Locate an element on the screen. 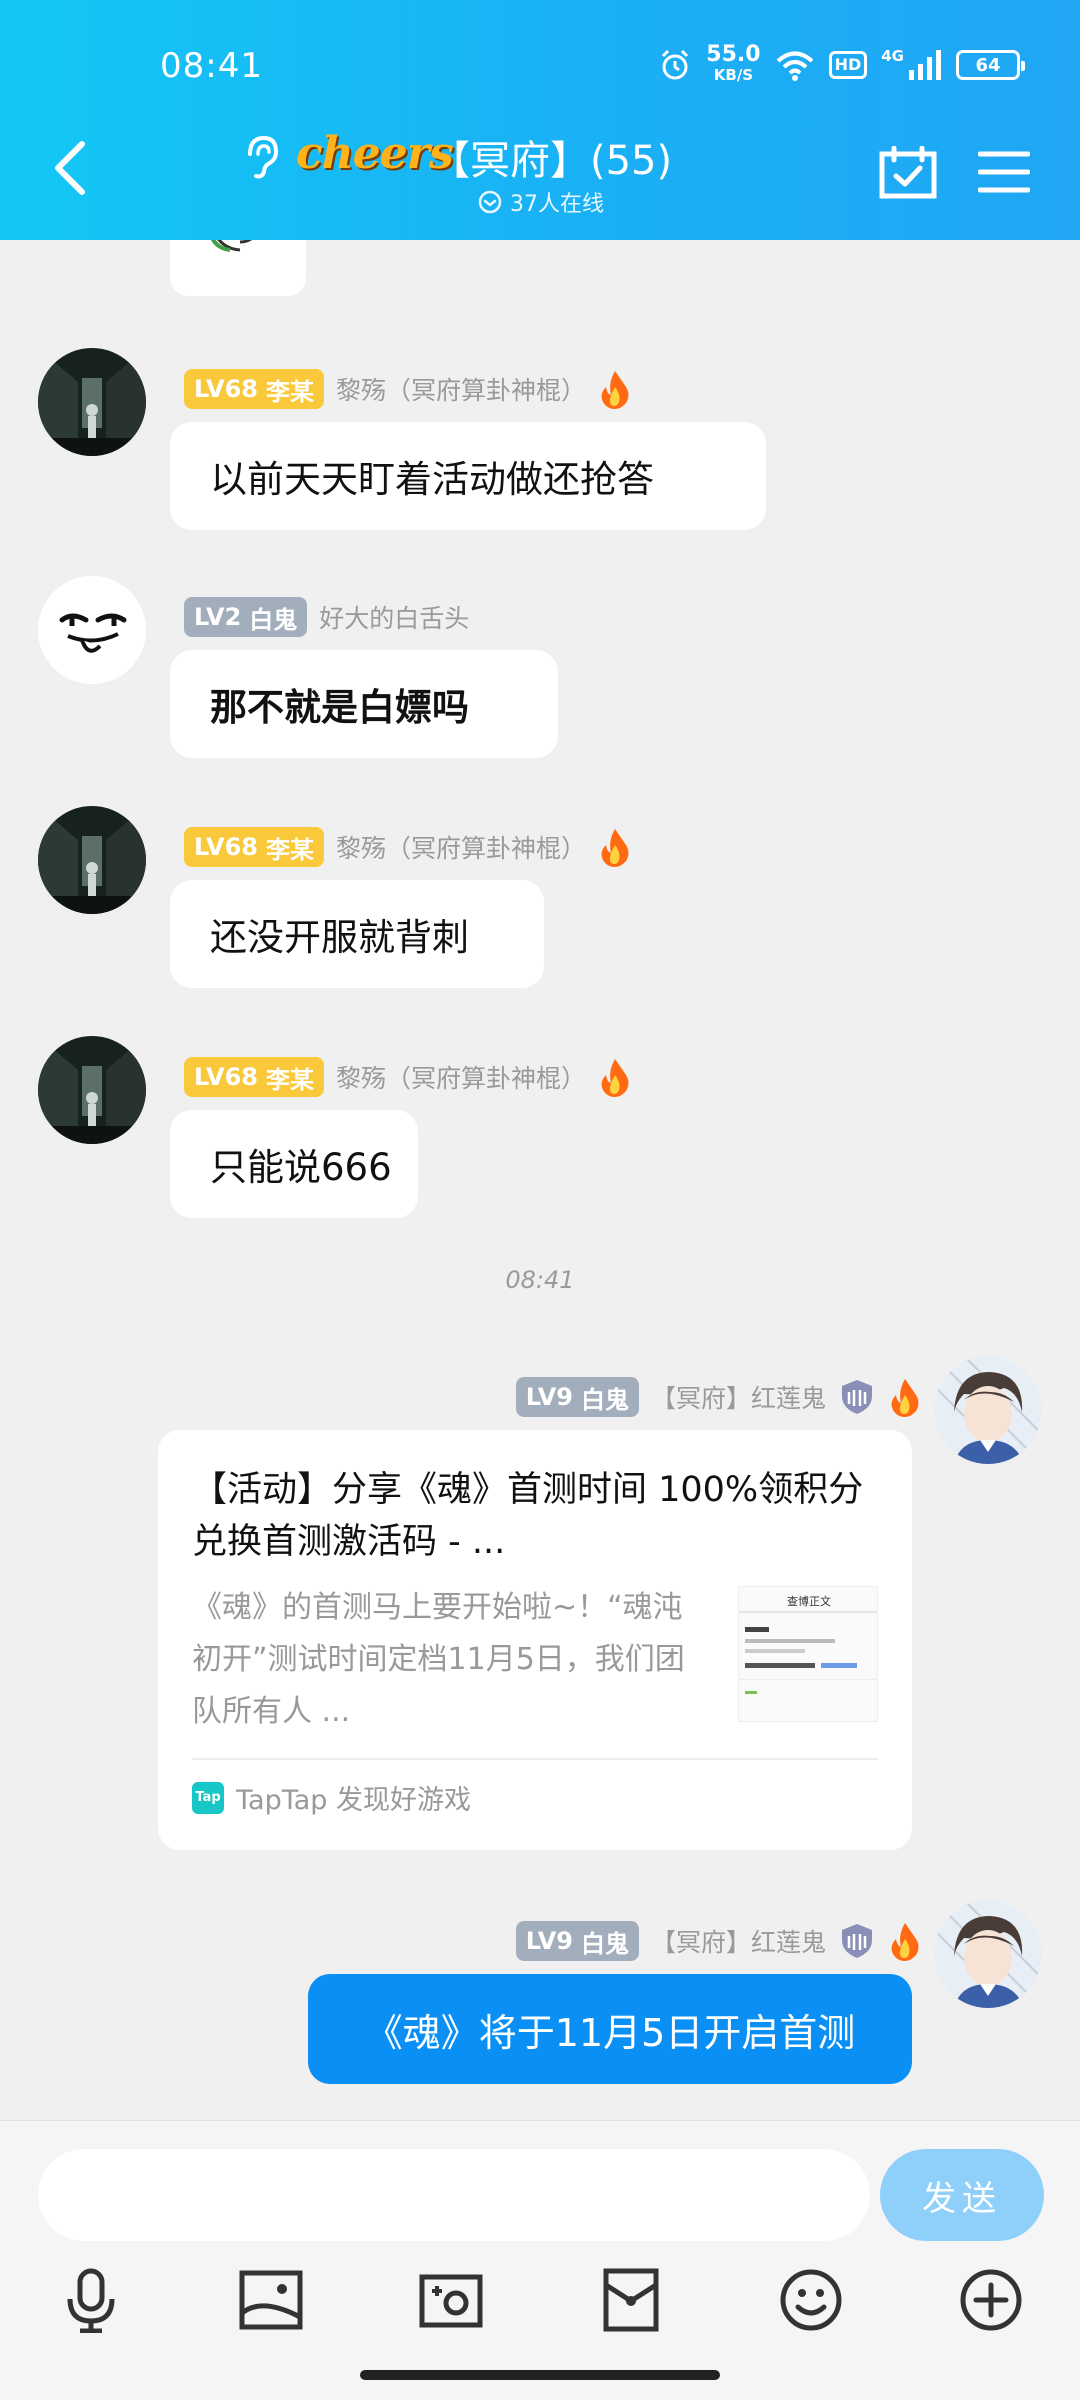 Image resolution: width=1080 pixels, height=2400 pixels. menu-button is located at coordinates (1004, 172).